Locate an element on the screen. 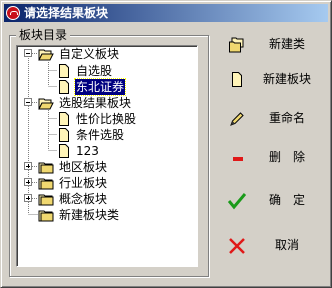 The height and width of the screenshot is (288, 332). app-logo-icon is located at coordinates (13, 13).